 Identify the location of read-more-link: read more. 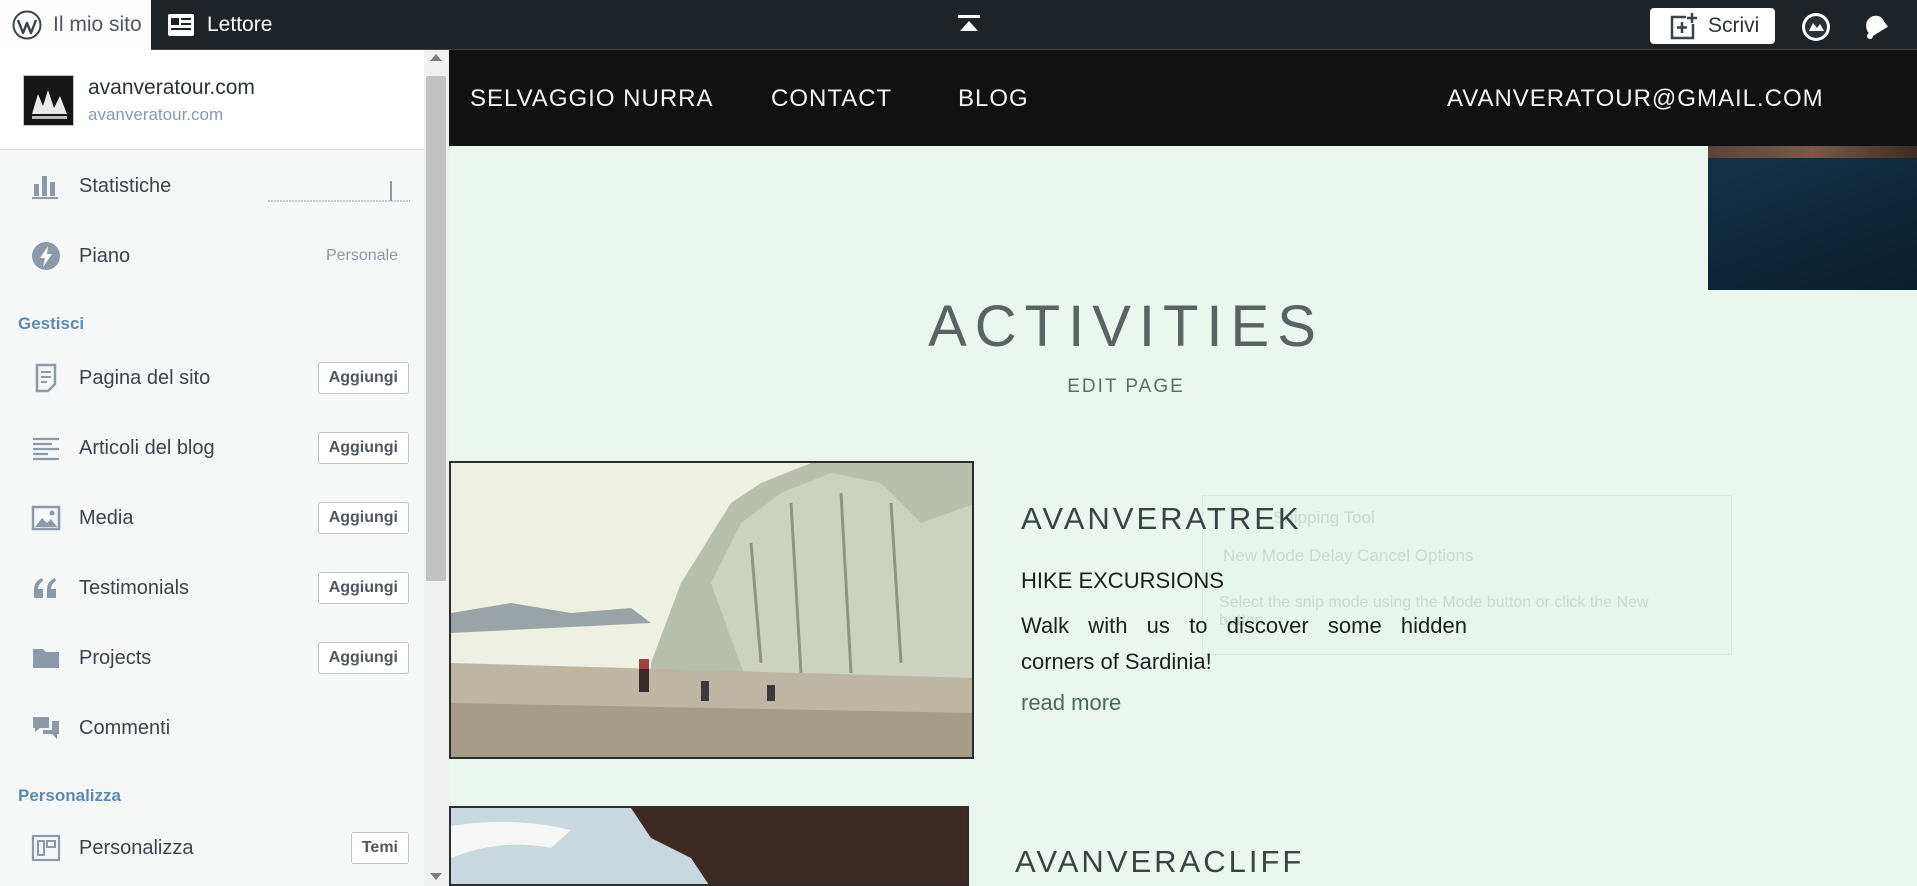
(1071, 703).